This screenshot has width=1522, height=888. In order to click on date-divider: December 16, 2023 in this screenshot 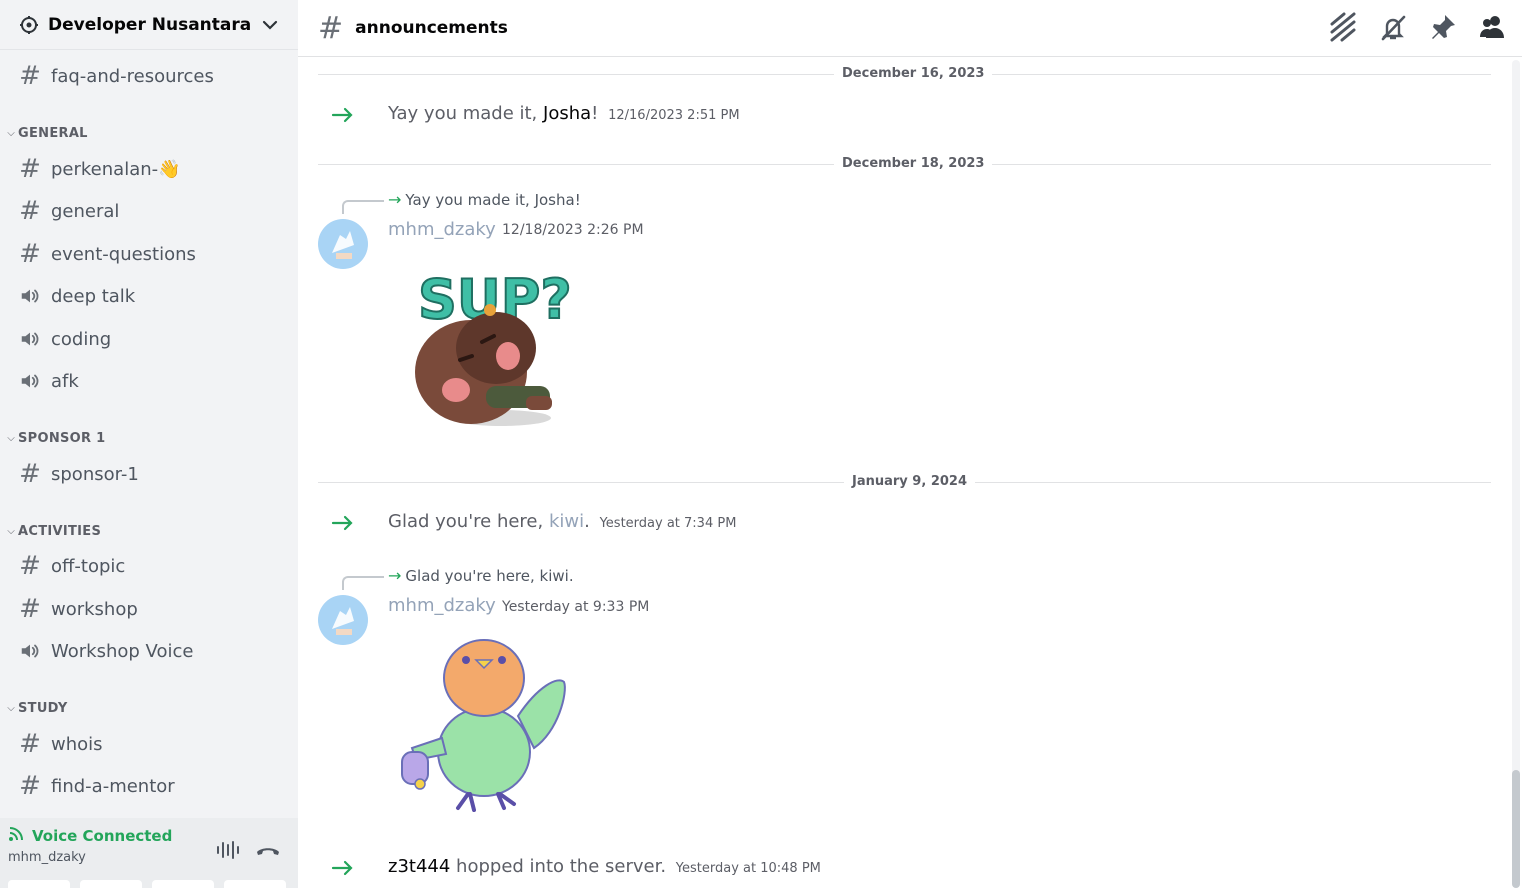, I will do `click(904, 73)`.